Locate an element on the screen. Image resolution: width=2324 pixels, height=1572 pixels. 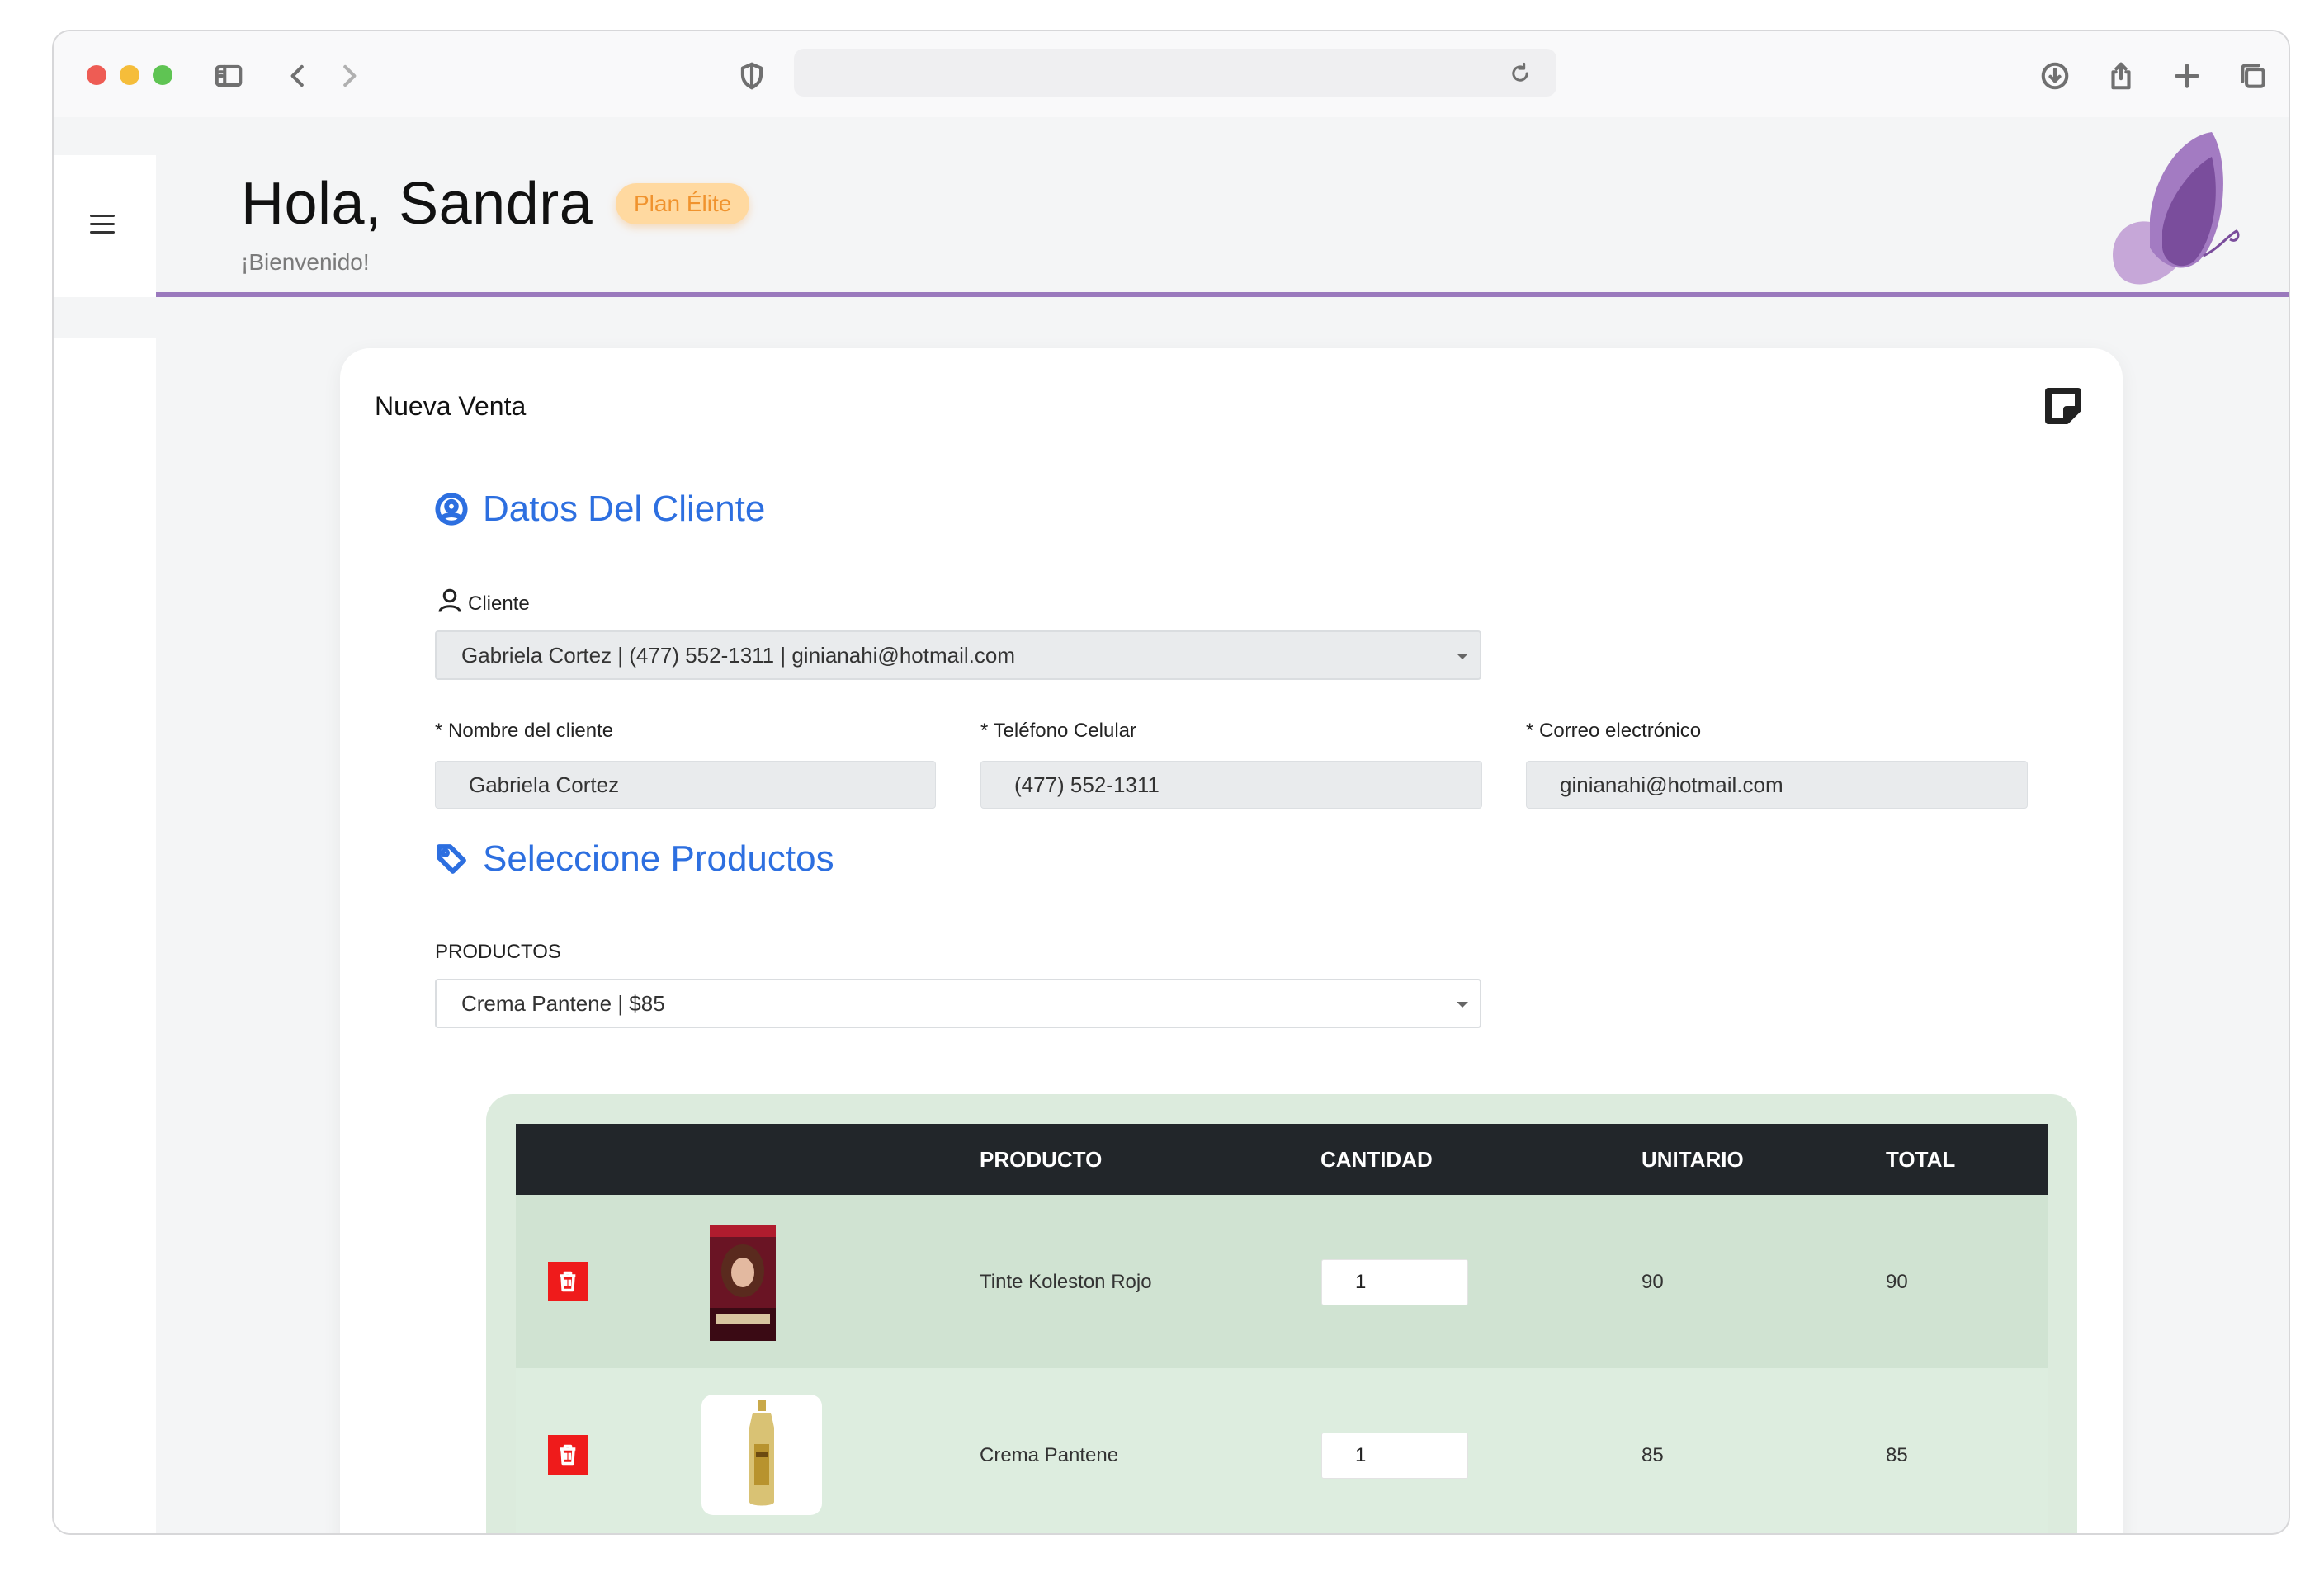
user-icon is located at coordinates (449, 600).